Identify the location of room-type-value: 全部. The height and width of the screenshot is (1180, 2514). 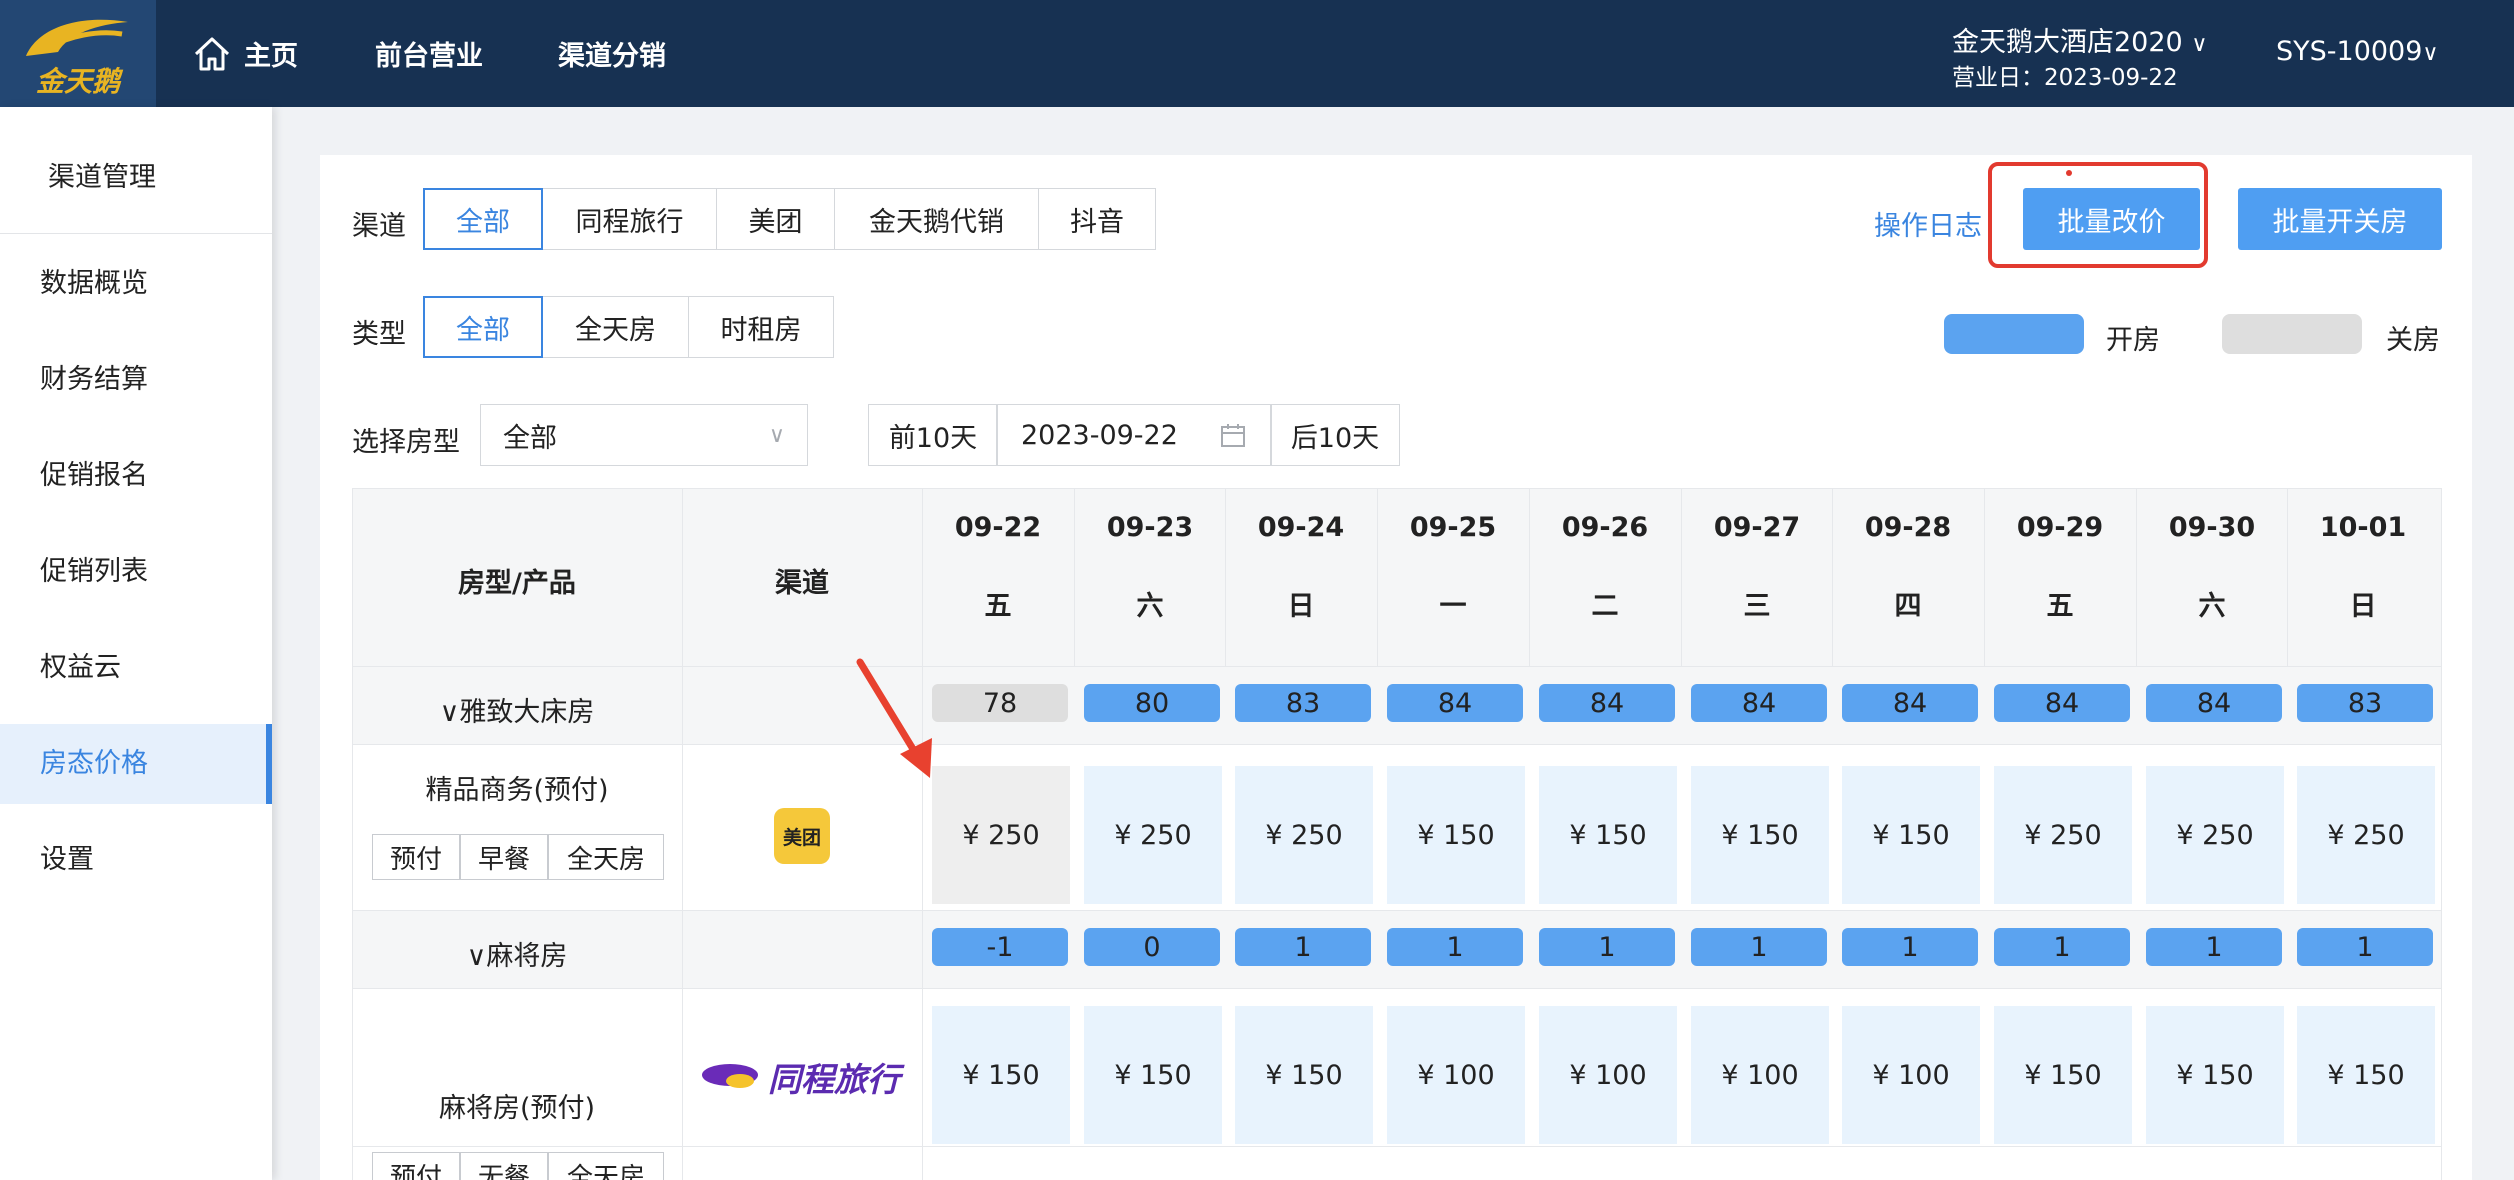
(530, 438).